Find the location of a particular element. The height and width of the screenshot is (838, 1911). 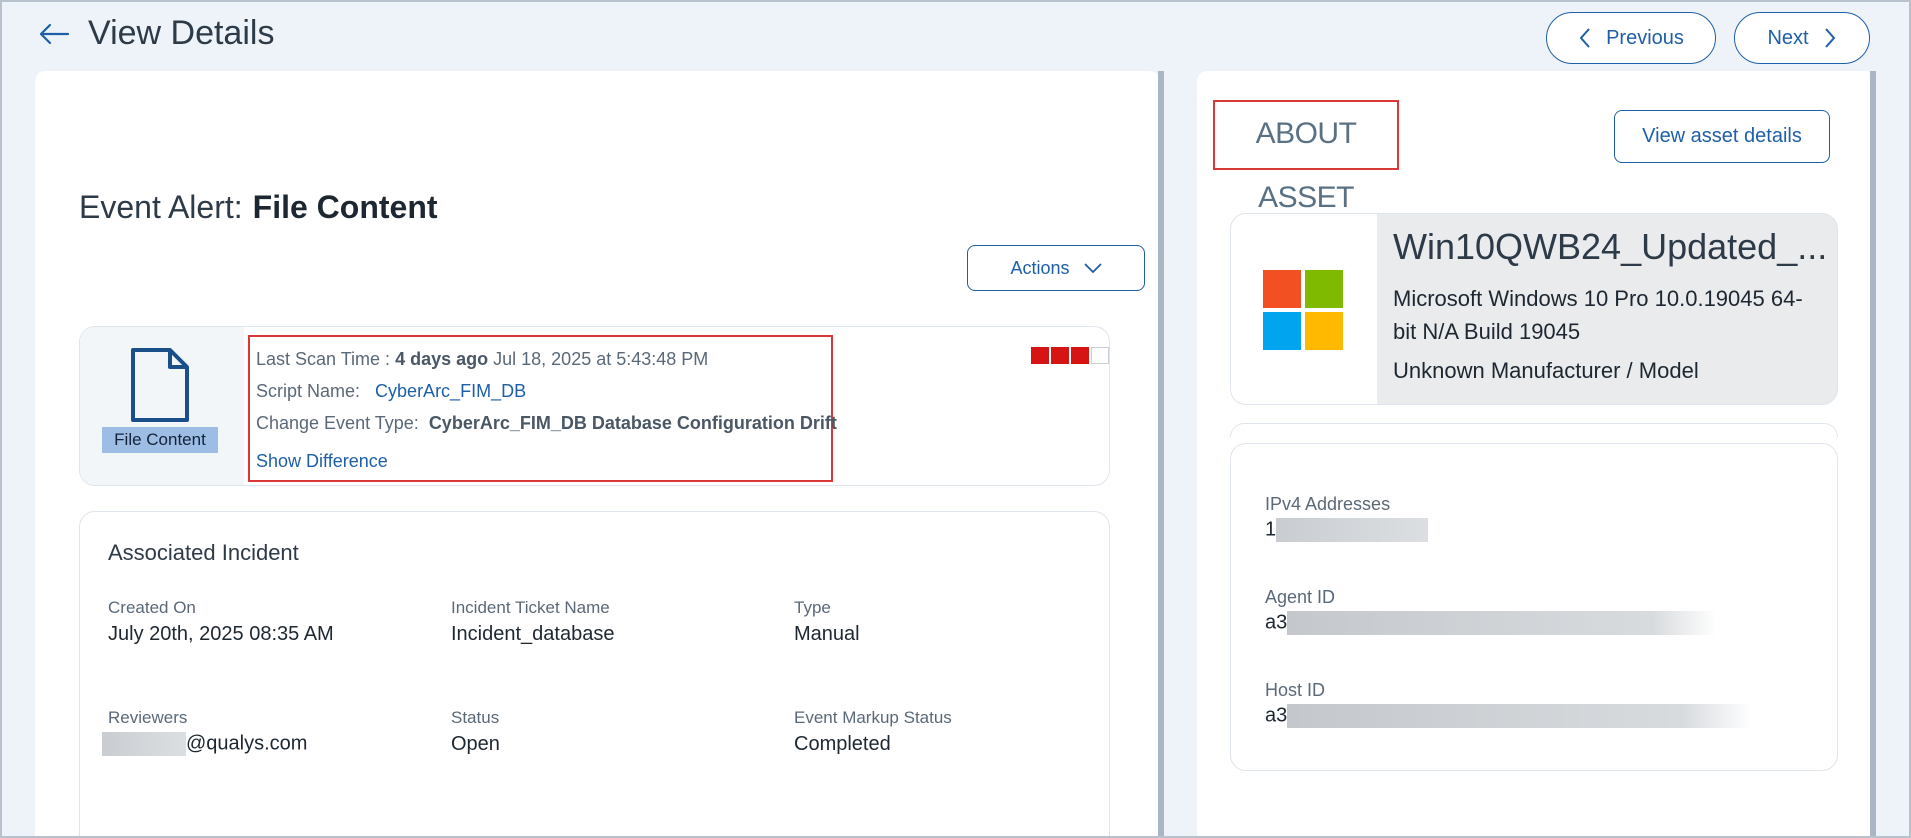

chevron-right-icon is located at coordinates (1829, 38).